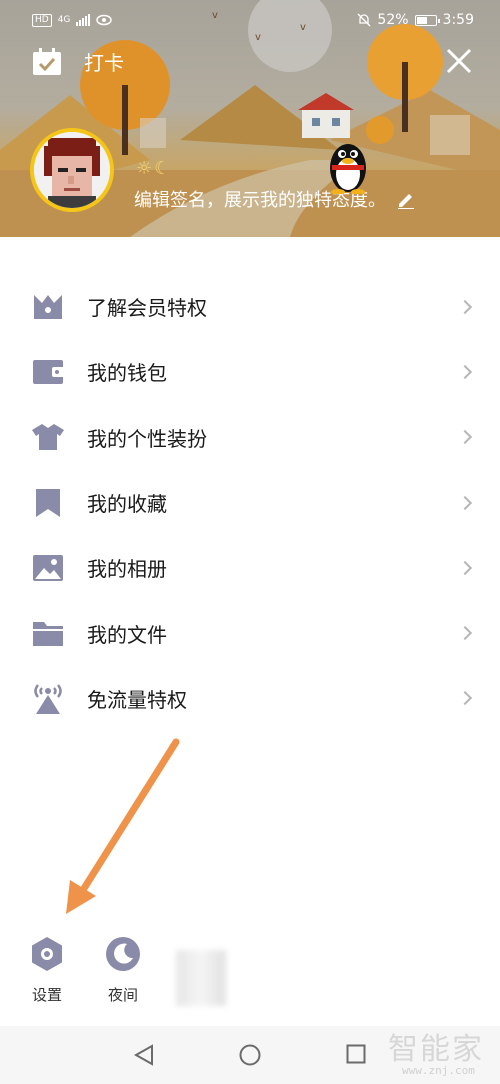  I want to click on menu-item-album: 我的相册, so click(250, 567).